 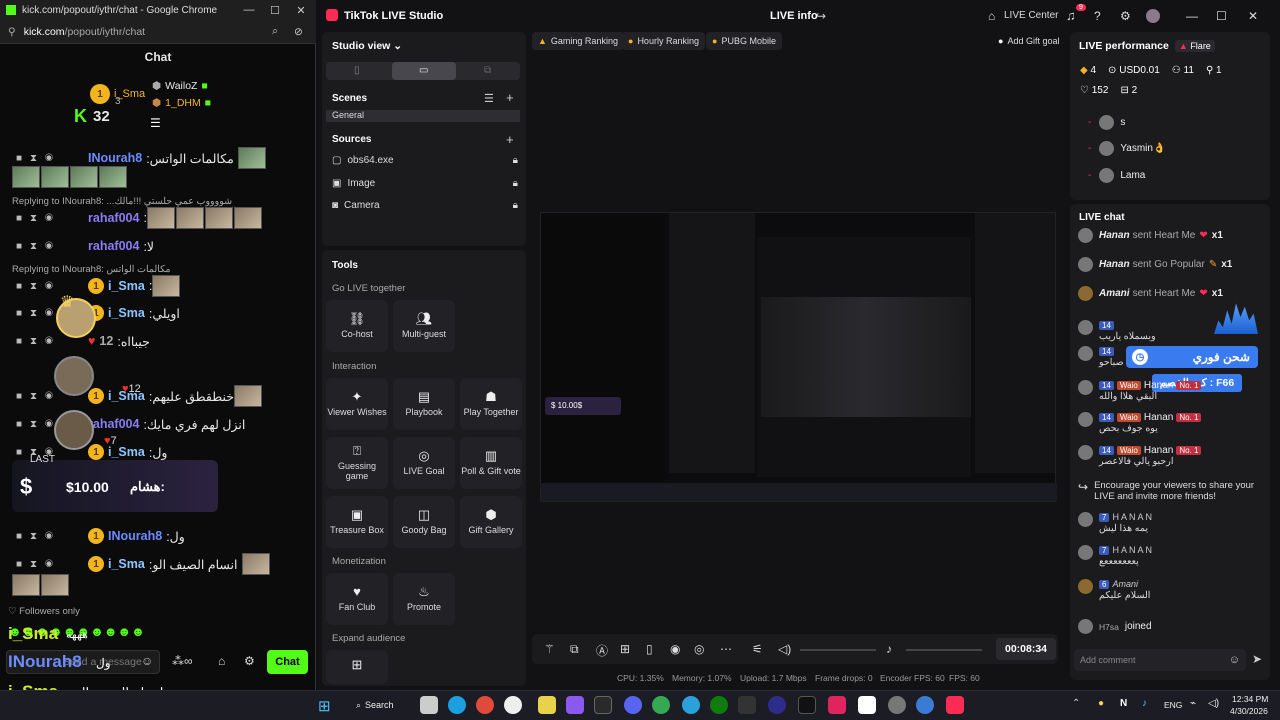 I want to click on zoom-icon: ⌕, so click(x=275, y=31).